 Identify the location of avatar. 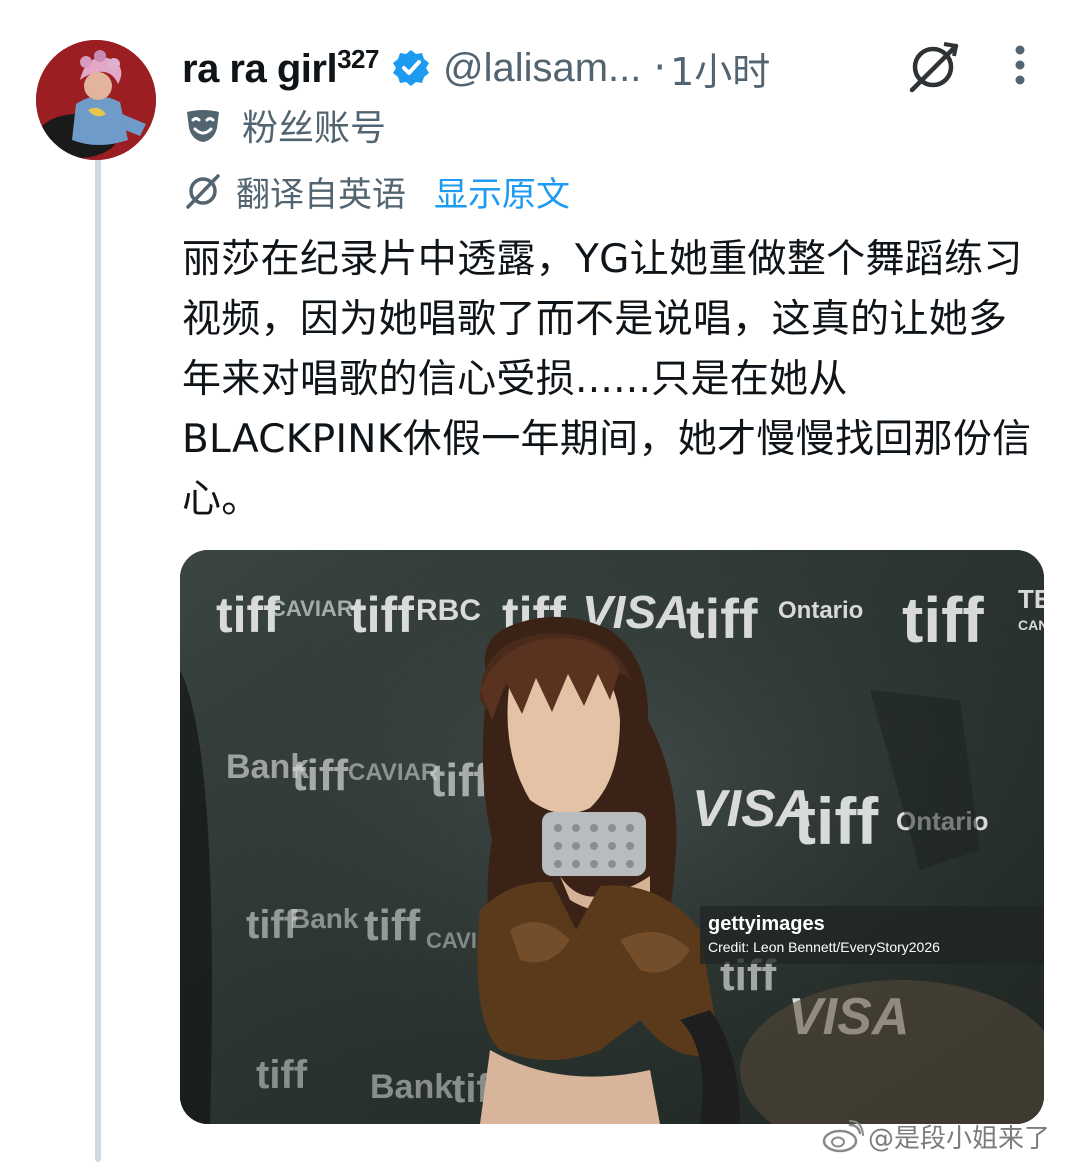
(96, 100).